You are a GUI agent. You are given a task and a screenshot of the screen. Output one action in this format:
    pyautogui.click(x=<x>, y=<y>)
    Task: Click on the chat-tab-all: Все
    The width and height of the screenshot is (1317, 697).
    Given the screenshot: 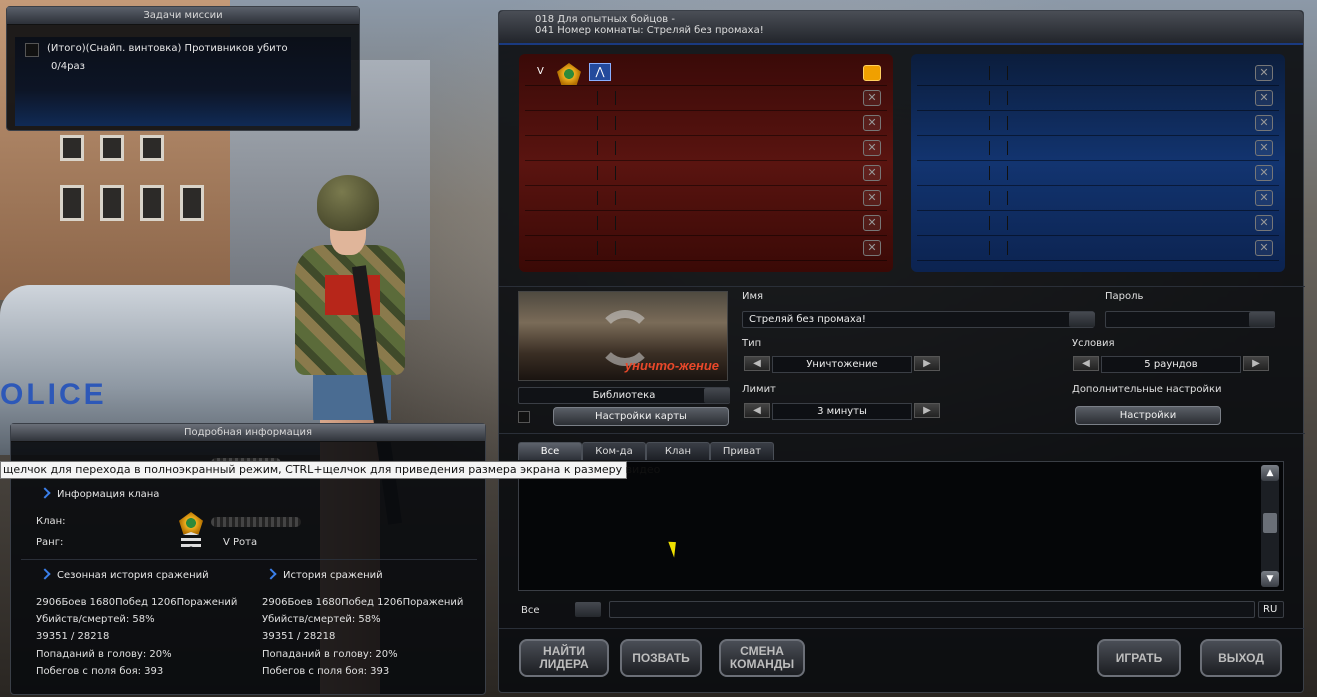 What is the action you would take?
    pyautogui.click(x=550, y=451)
    